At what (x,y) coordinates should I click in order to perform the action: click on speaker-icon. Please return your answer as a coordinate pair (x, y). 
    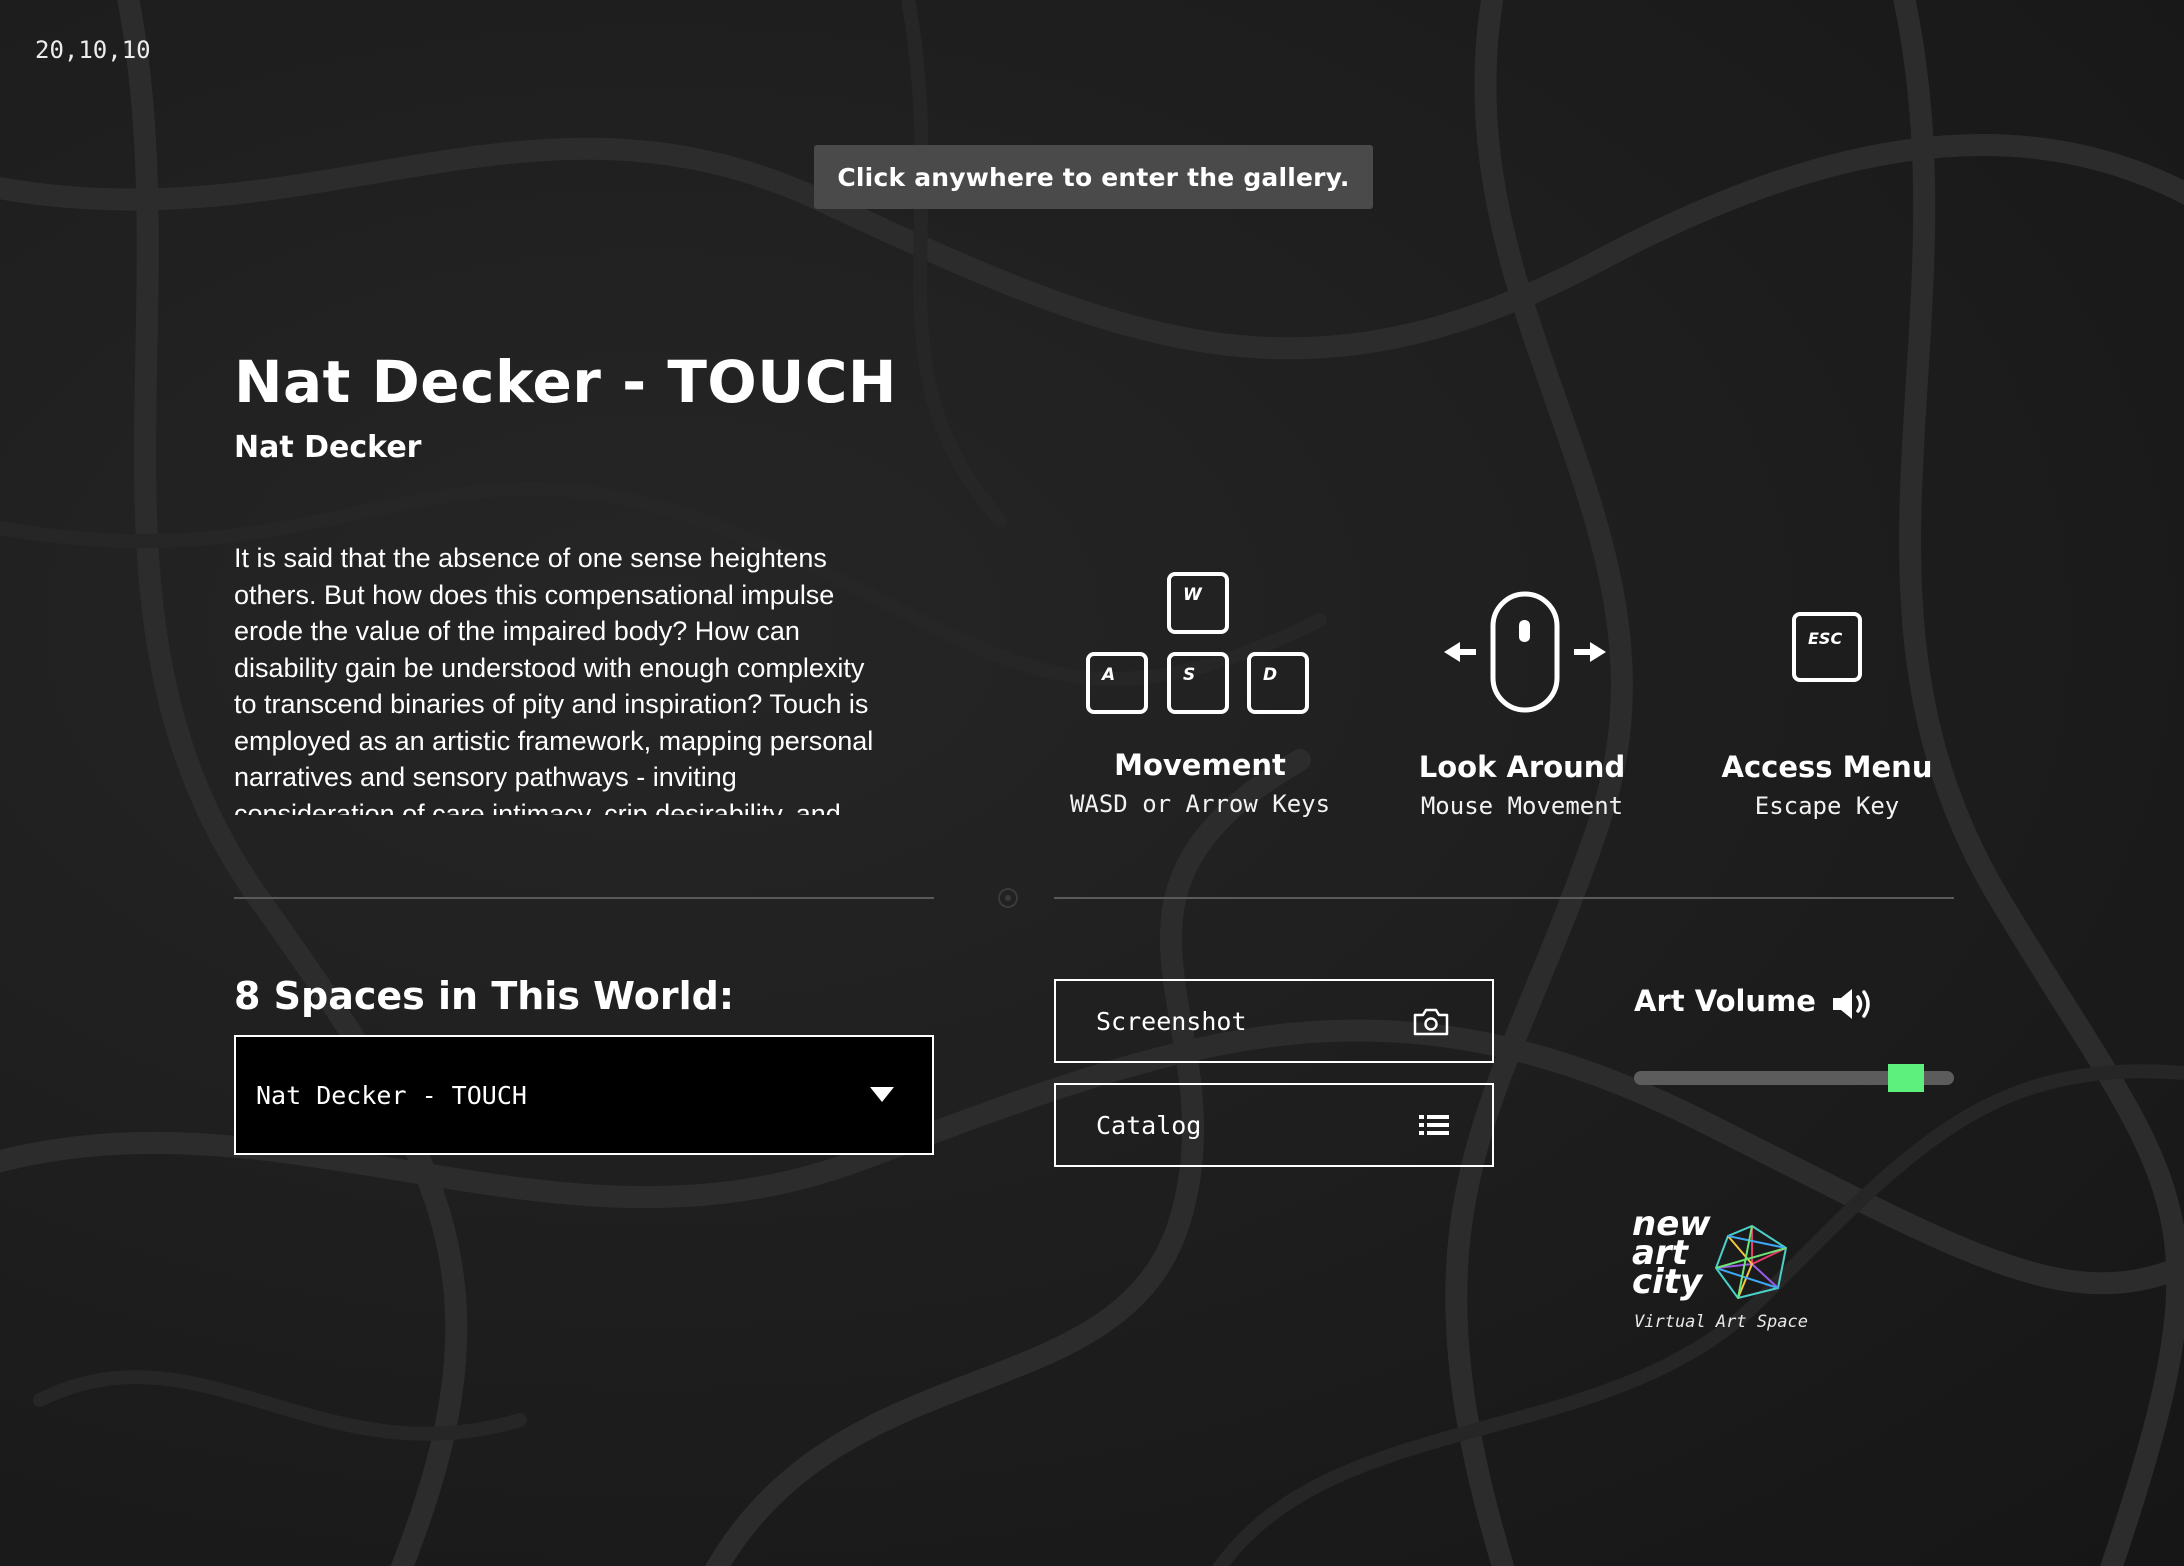
    Looking at the image, I should click on (1854, 1004).